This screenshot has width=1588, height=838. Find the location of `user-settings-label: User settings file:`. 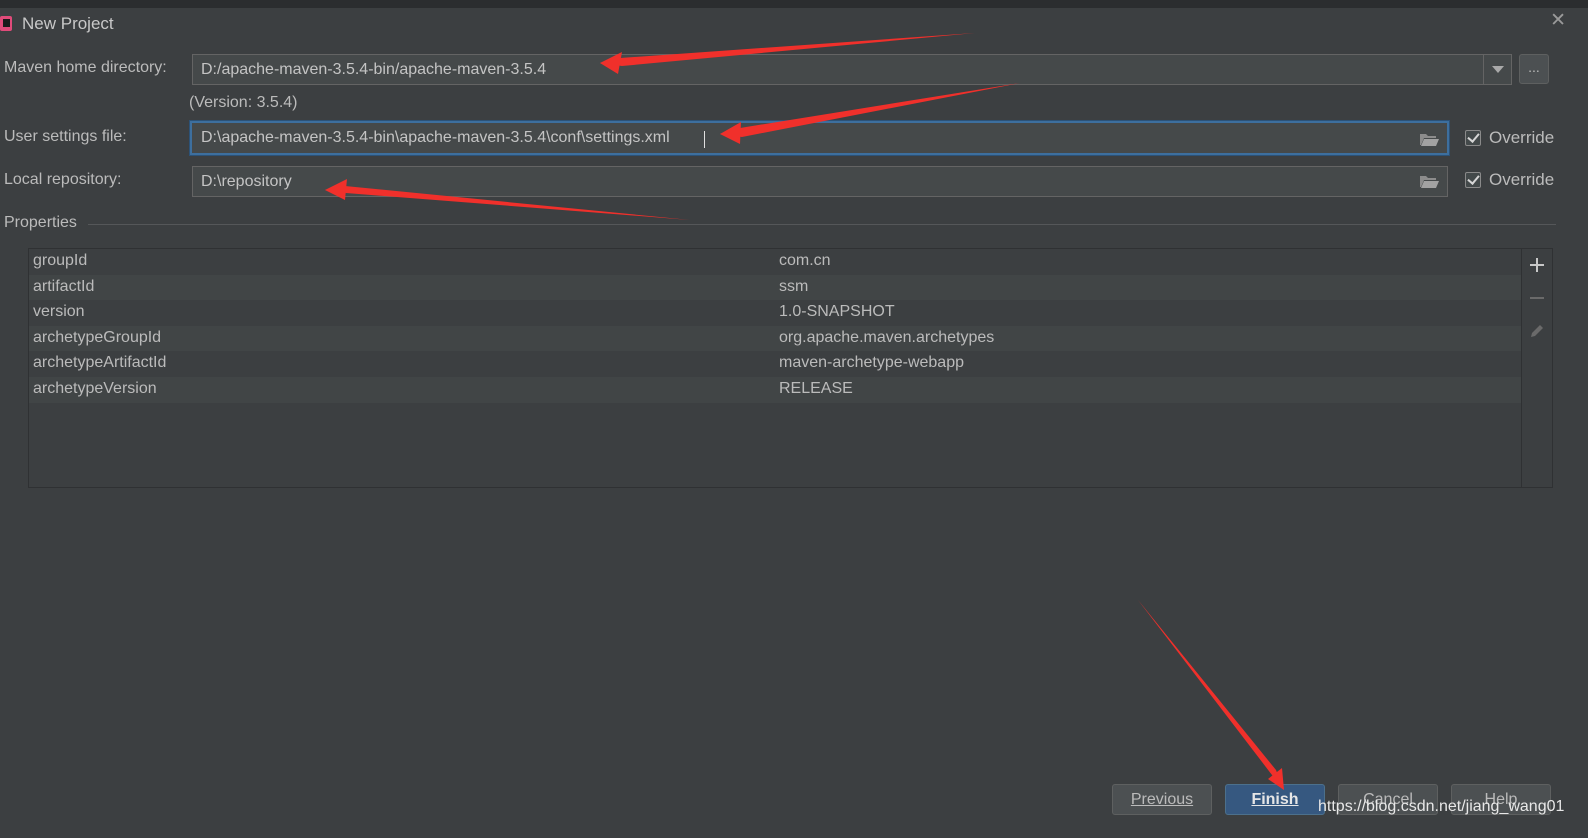

user-settings-label: User settings file: is located at coordinates (65, 137).